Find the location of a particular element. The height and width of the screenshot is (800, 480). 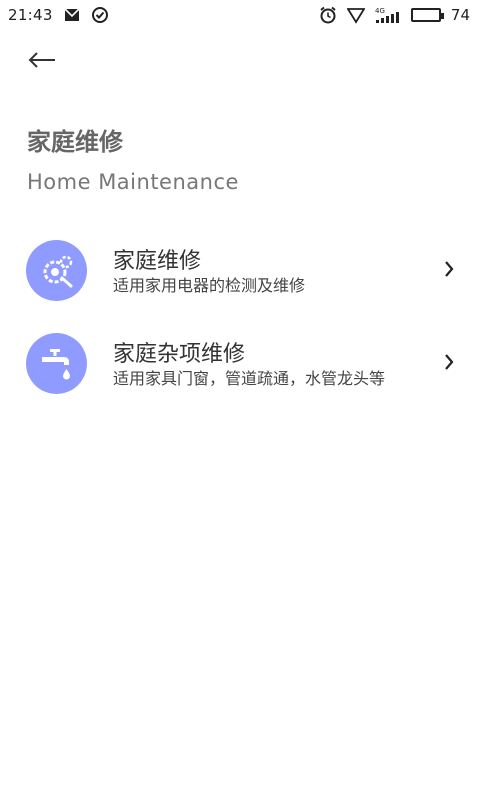

battery-icon is located at coordinates (427, 15).